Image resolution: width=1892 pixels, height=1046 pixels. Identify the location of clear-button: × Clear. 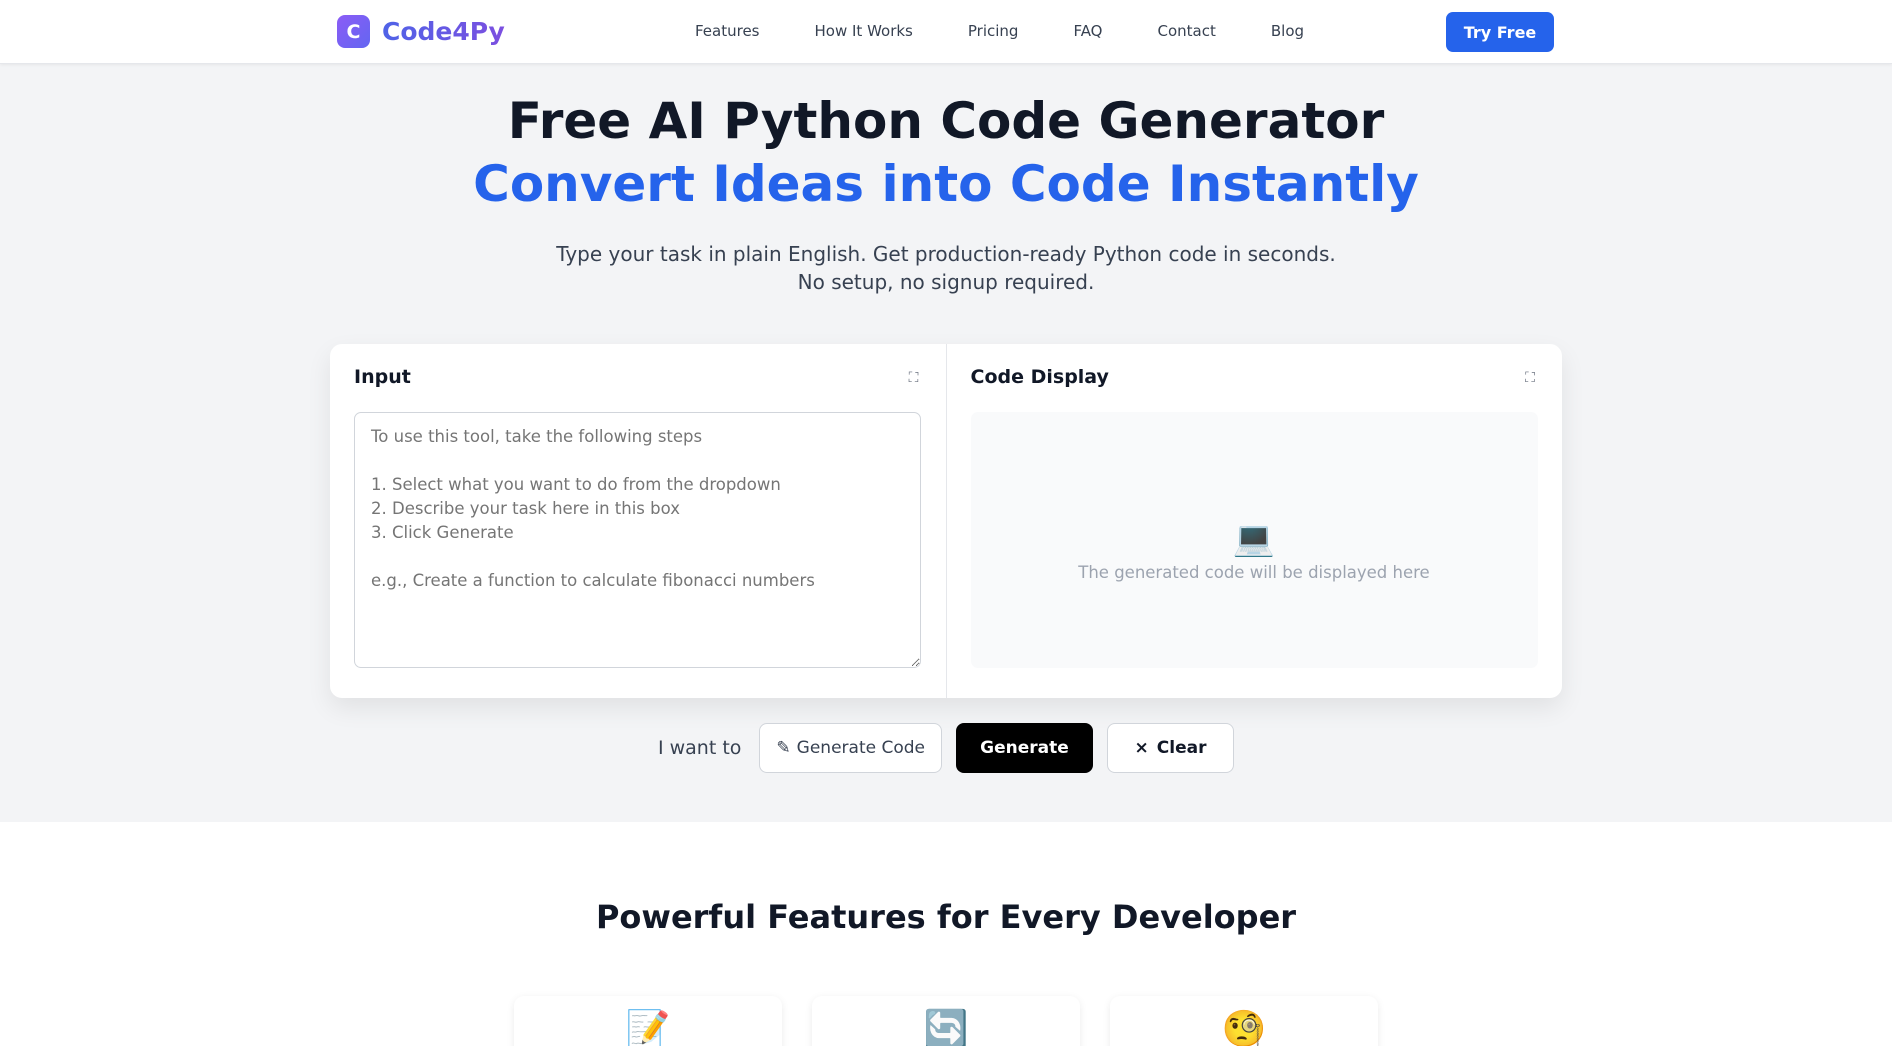
(1170, 748).